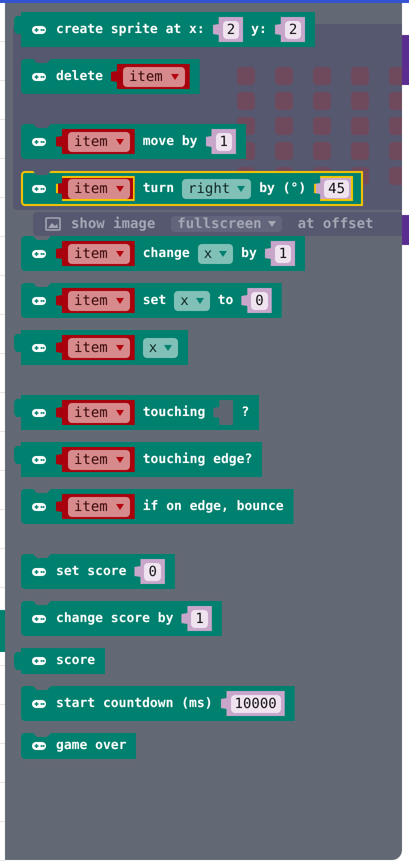 Image resolution: width=409 pixels, height=865 pixels. Describe the element at coordinates (223, 412) in the screenshot. I see `empty-input-slot` at that location.